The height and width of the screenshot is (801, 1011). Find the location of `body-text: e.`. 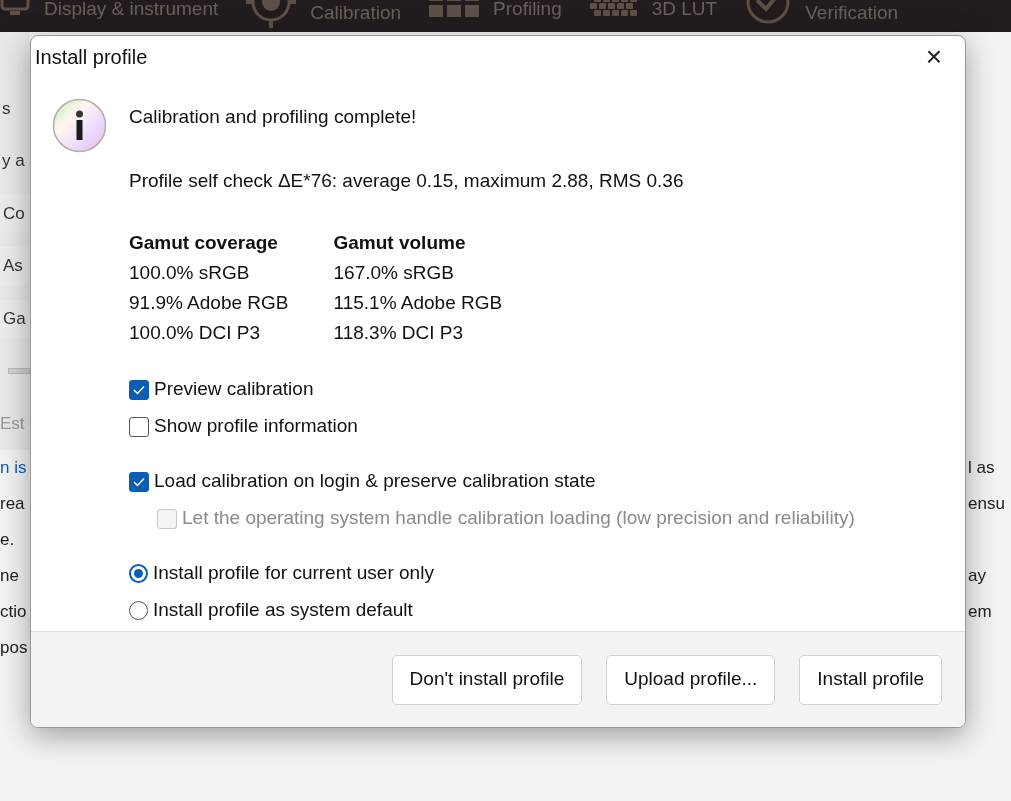

body-text: e. is located at coordinates (7, 540).